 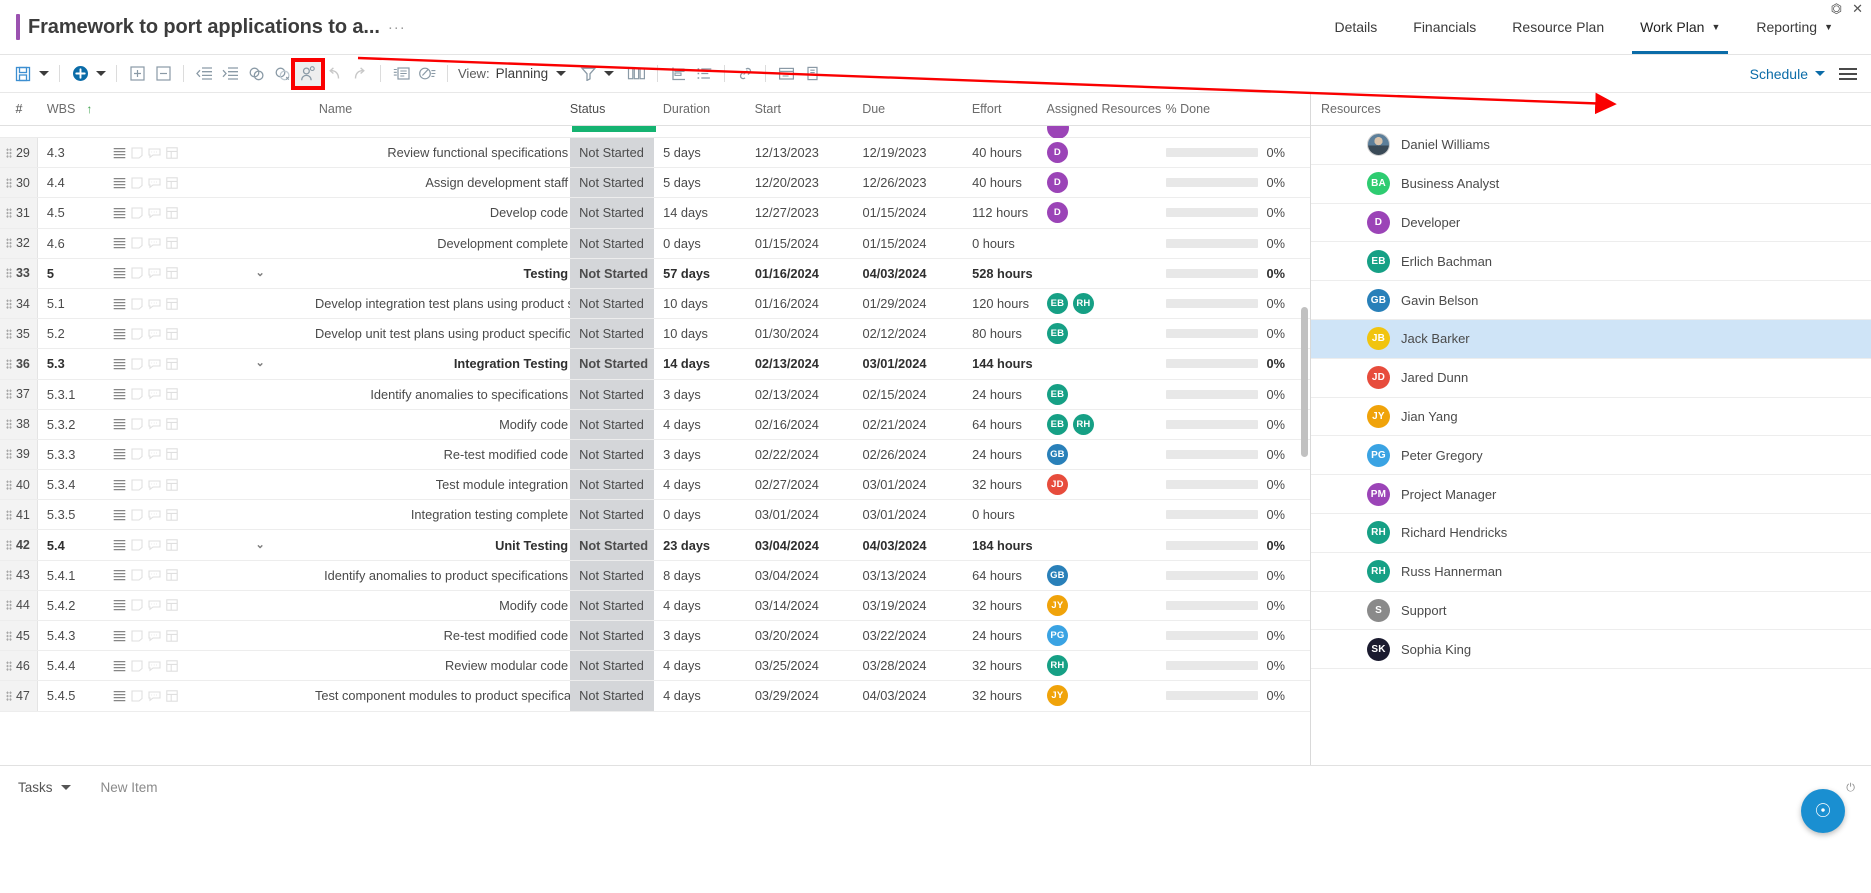 I want to click on resource-list-item: JY Jian Yang, so click(x=1591, y=417).